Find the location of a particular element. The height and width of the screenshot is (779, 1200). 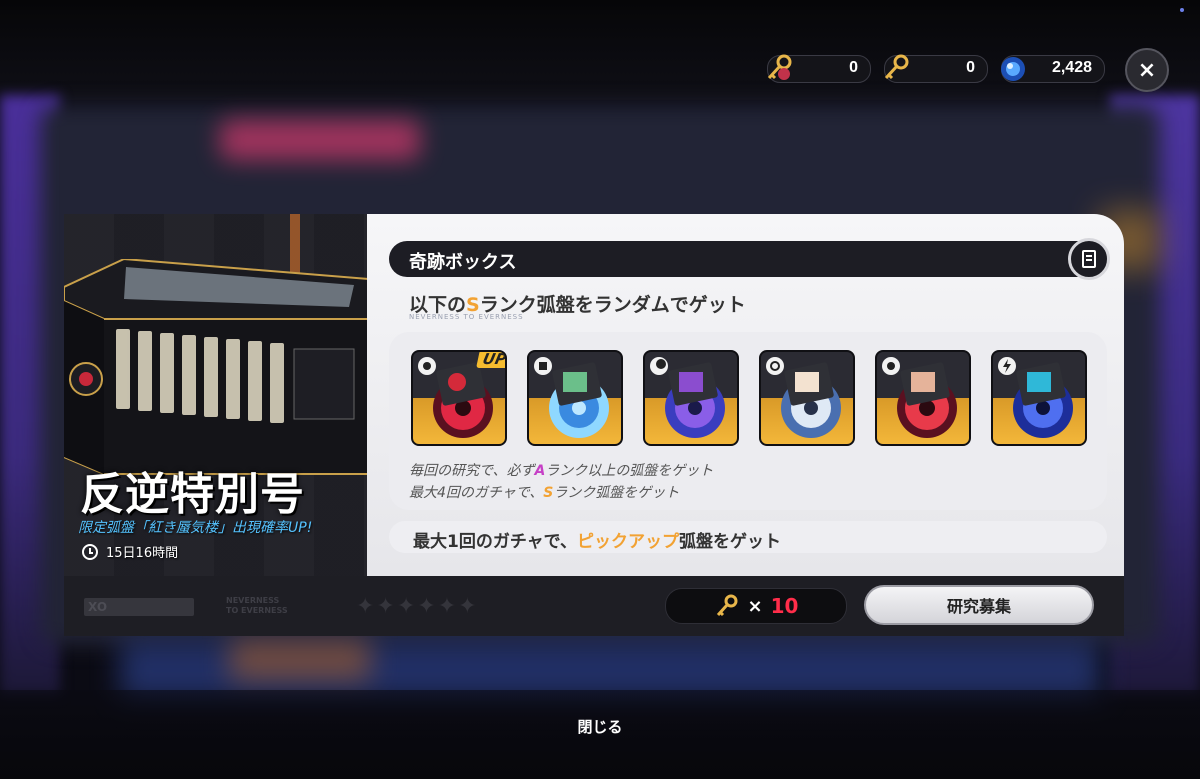

box-header-title: 奇跡ボックス is located at coordinates (463, 262).